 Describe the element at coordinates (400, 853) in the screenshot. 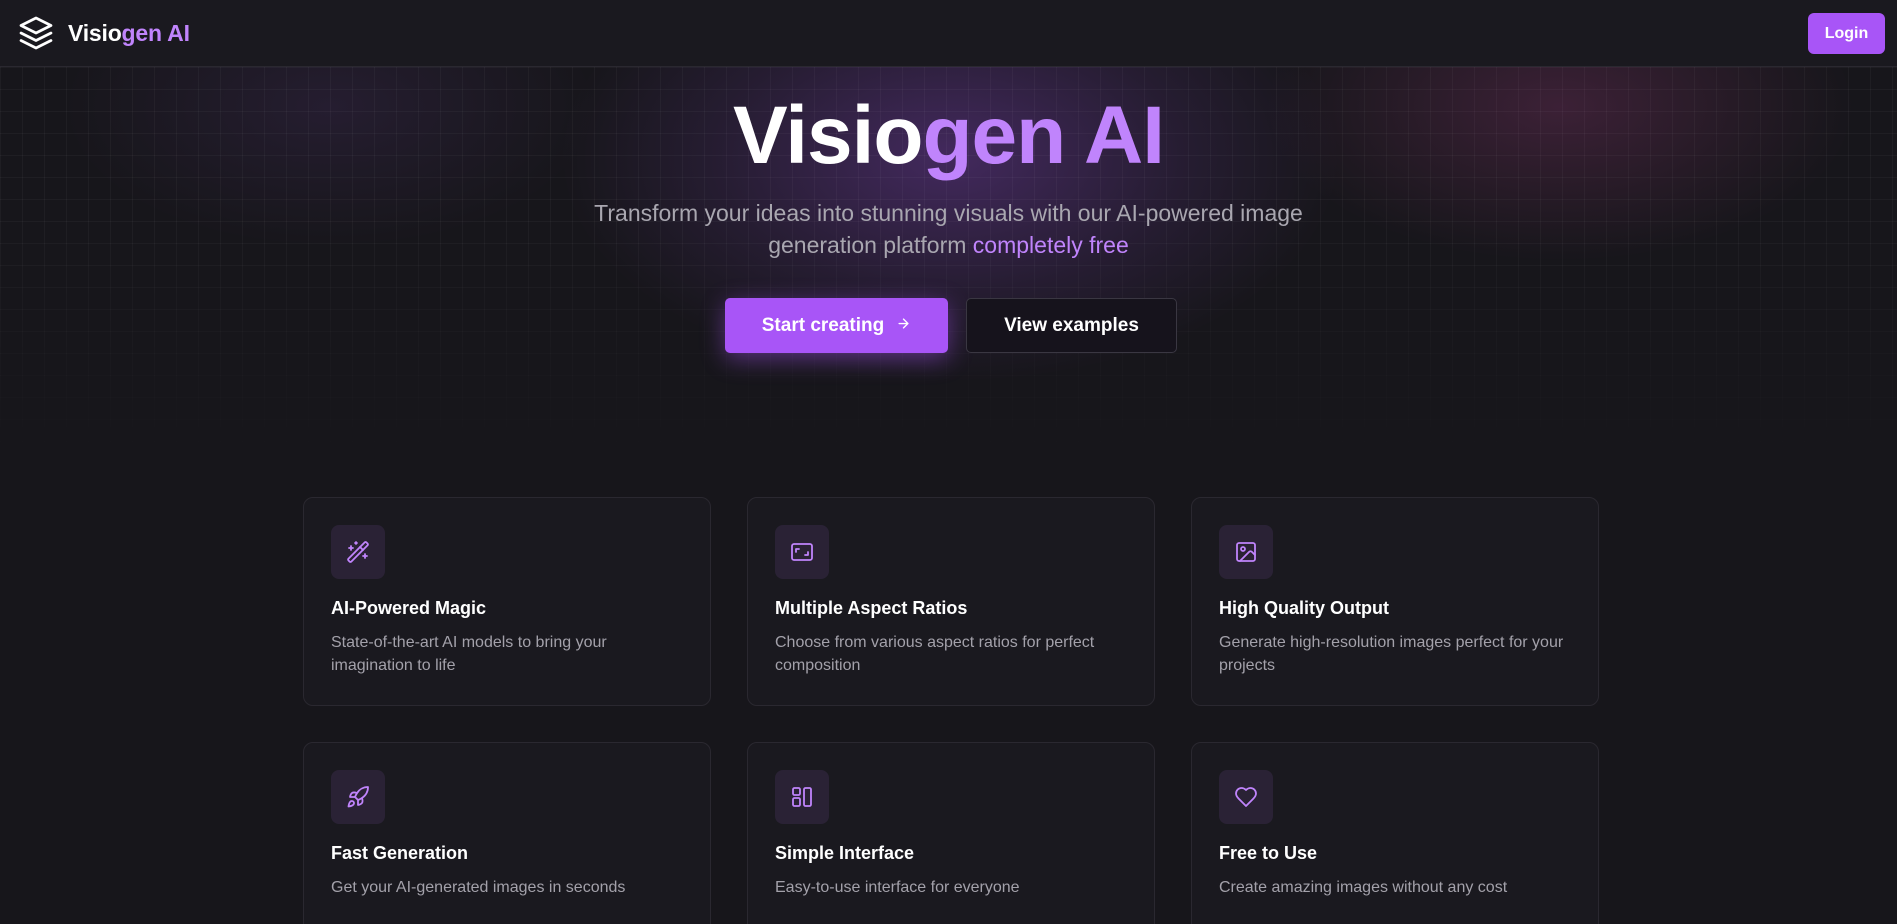

I see `feature-title: Fast Generation` at that location.